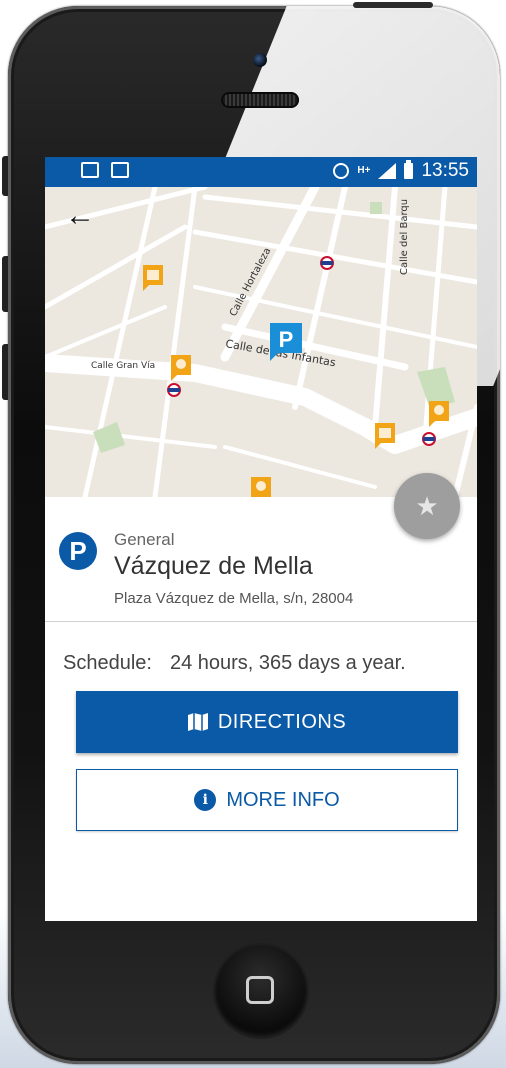 Image resolution: width=506 pixels, height=1068 pixels. I want to click on power-button, so click(393, 5).